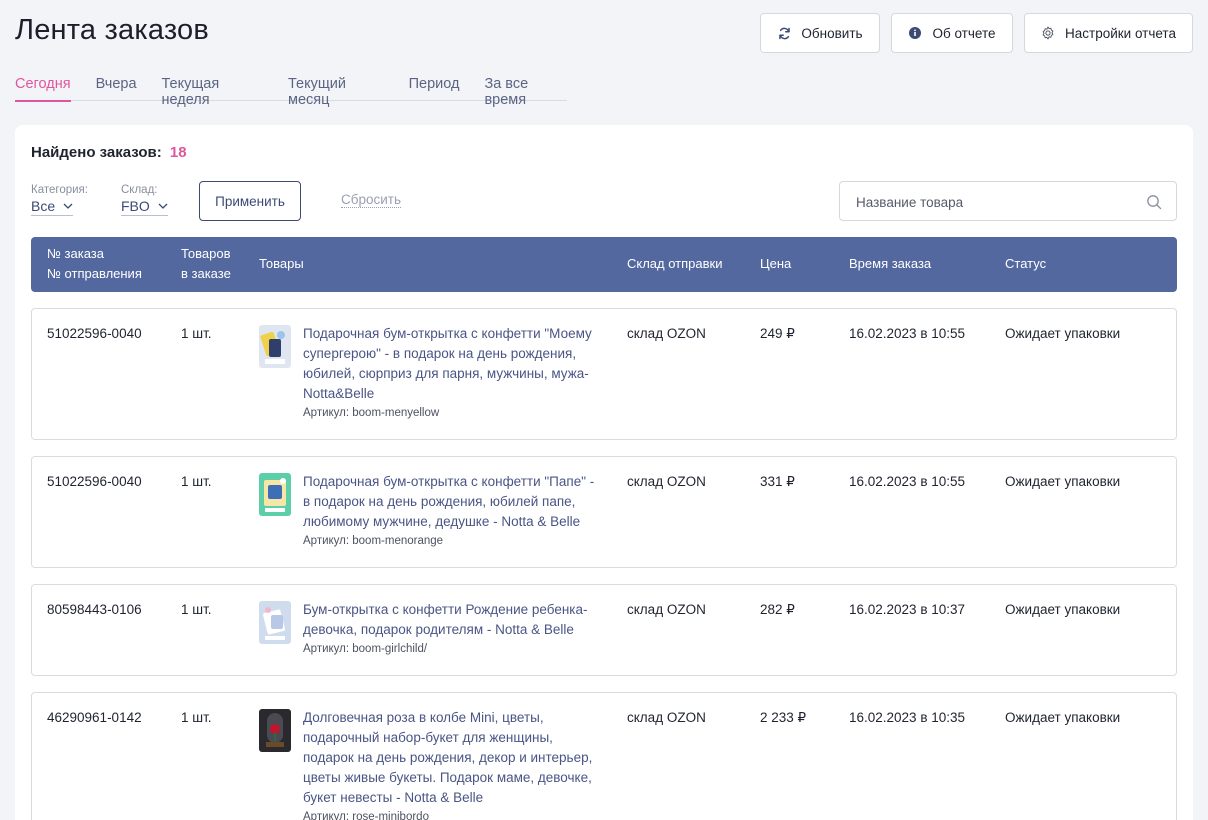  I want to click on header-time: Время заказа, so click(890, 264).